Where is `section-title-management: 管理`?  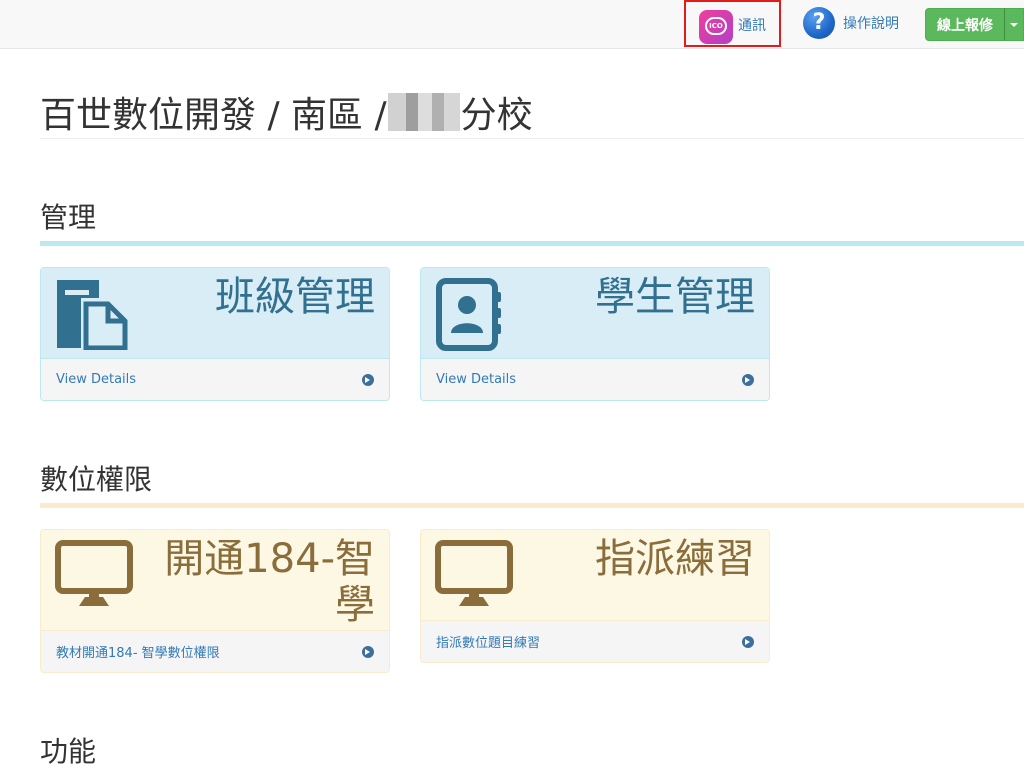 section-title-management: 管理 is located at coordinates (68, 217).